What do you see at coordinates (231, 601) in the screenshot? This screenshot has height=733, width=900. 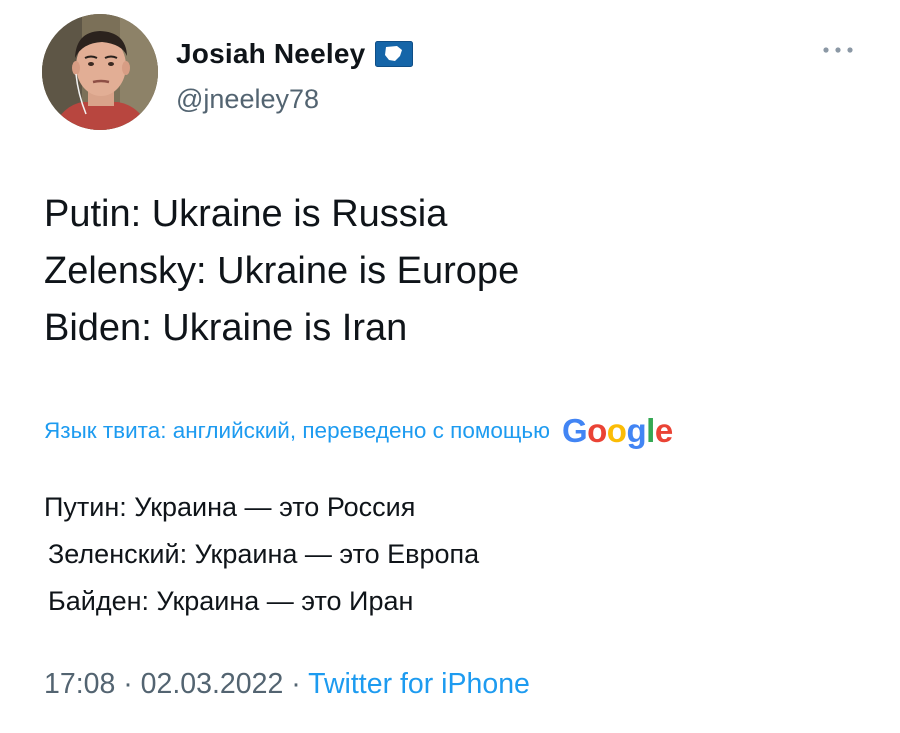 I see `translated-line: Байден: Украина — это Иран` at bounding box center [231, 601].